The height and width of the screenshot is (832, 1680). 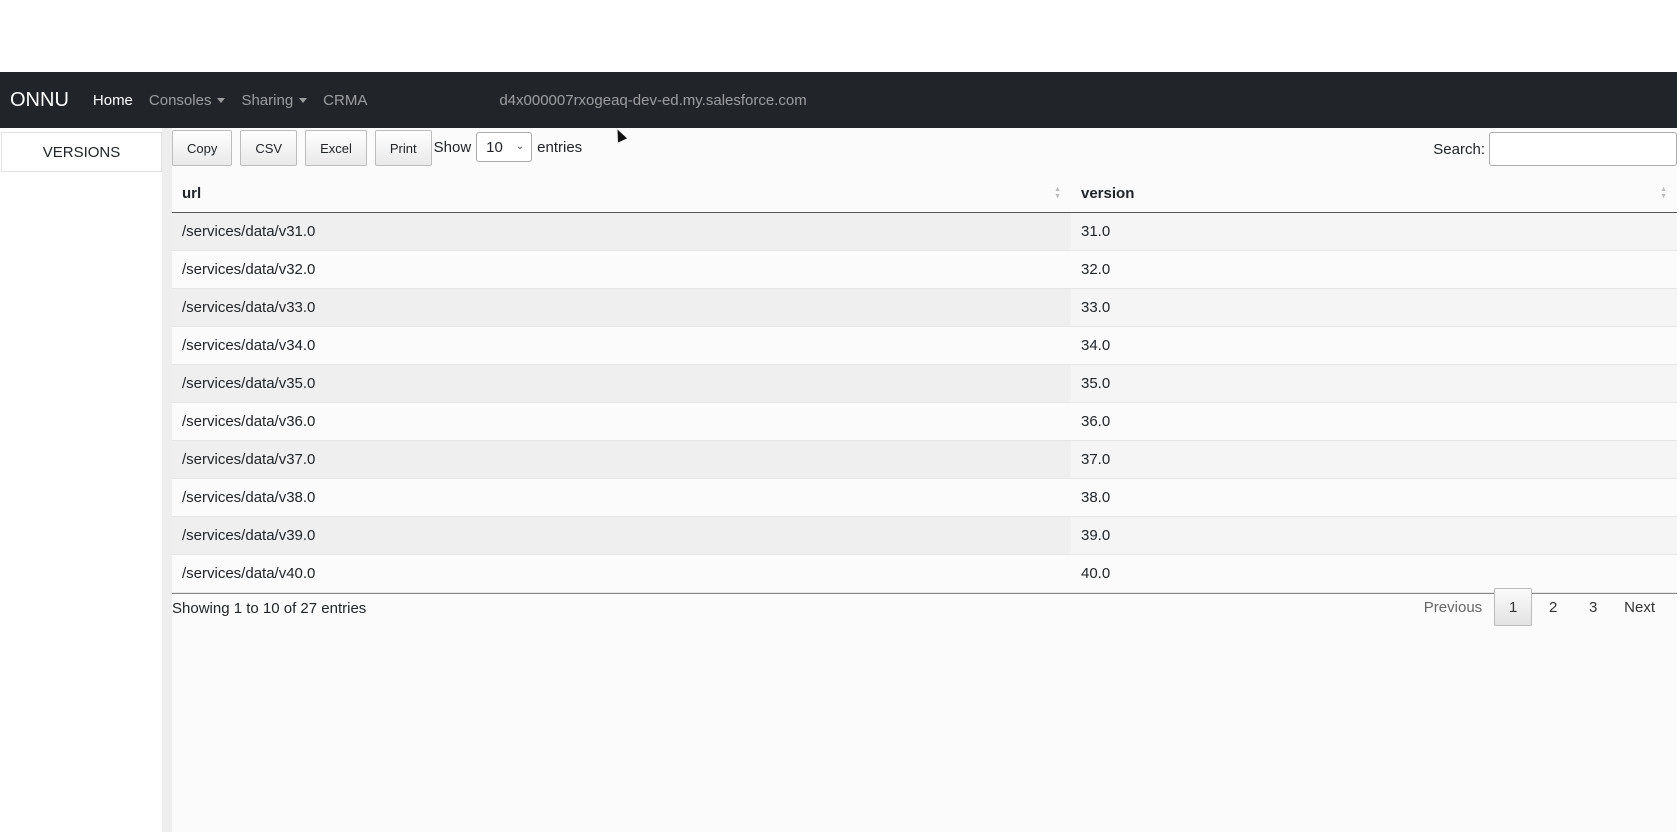 What do you see at coordinates (520, 146) in the screenshot?
I see `chevron-down-icon: ⌄` at bounding box center [520, 146].